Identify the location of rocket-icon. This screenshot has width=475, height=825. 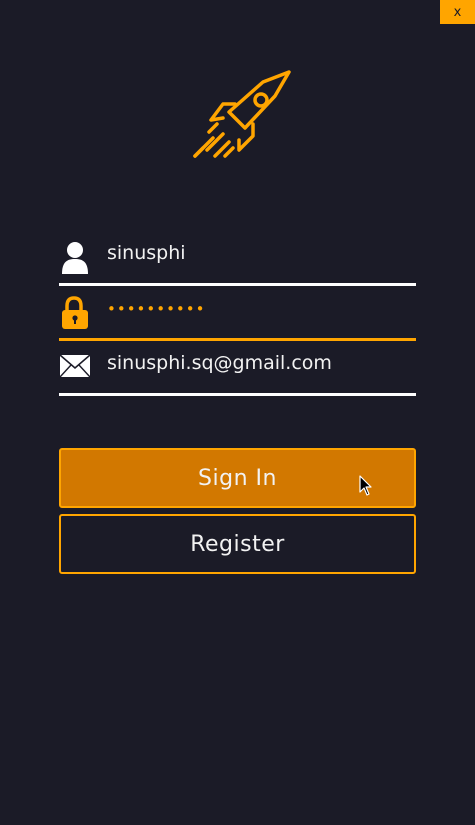
(242, 114).